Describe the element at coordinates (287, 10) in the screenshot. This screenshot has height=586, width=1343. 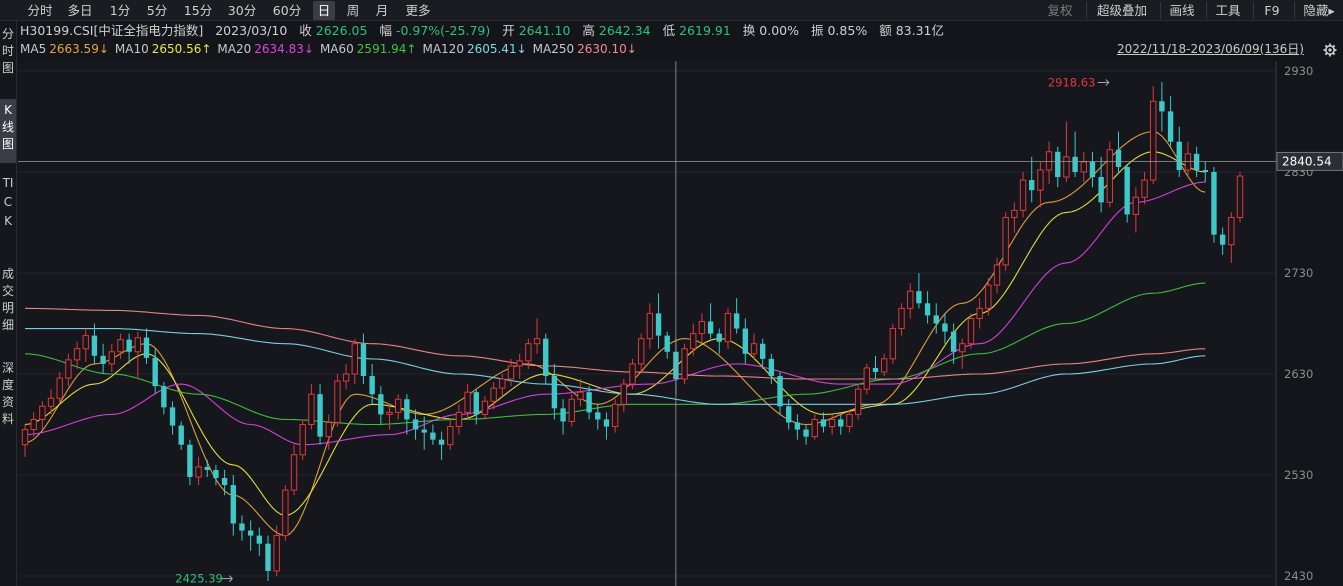
I see `timeframe-tab-6: 60分` at that location.